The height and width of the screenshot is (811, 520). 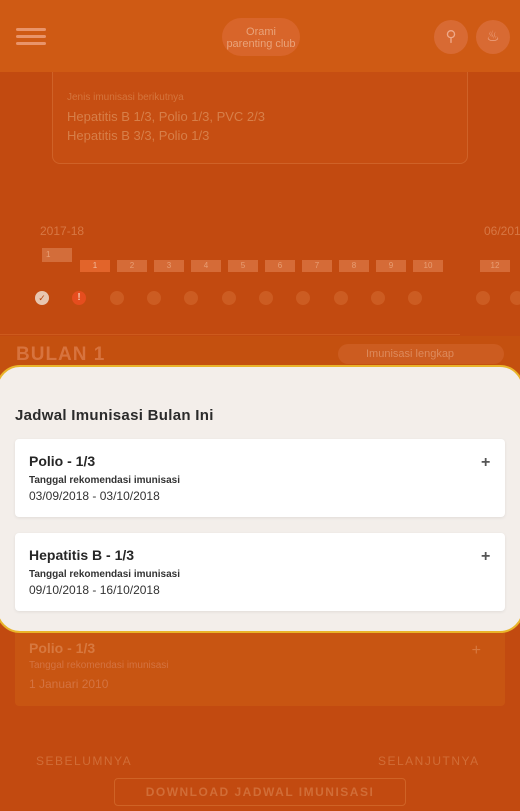 What do you see at coordinates (428, 266) in the screenshot?
I see `month-chip: 10` at bounding box center [428, 266].